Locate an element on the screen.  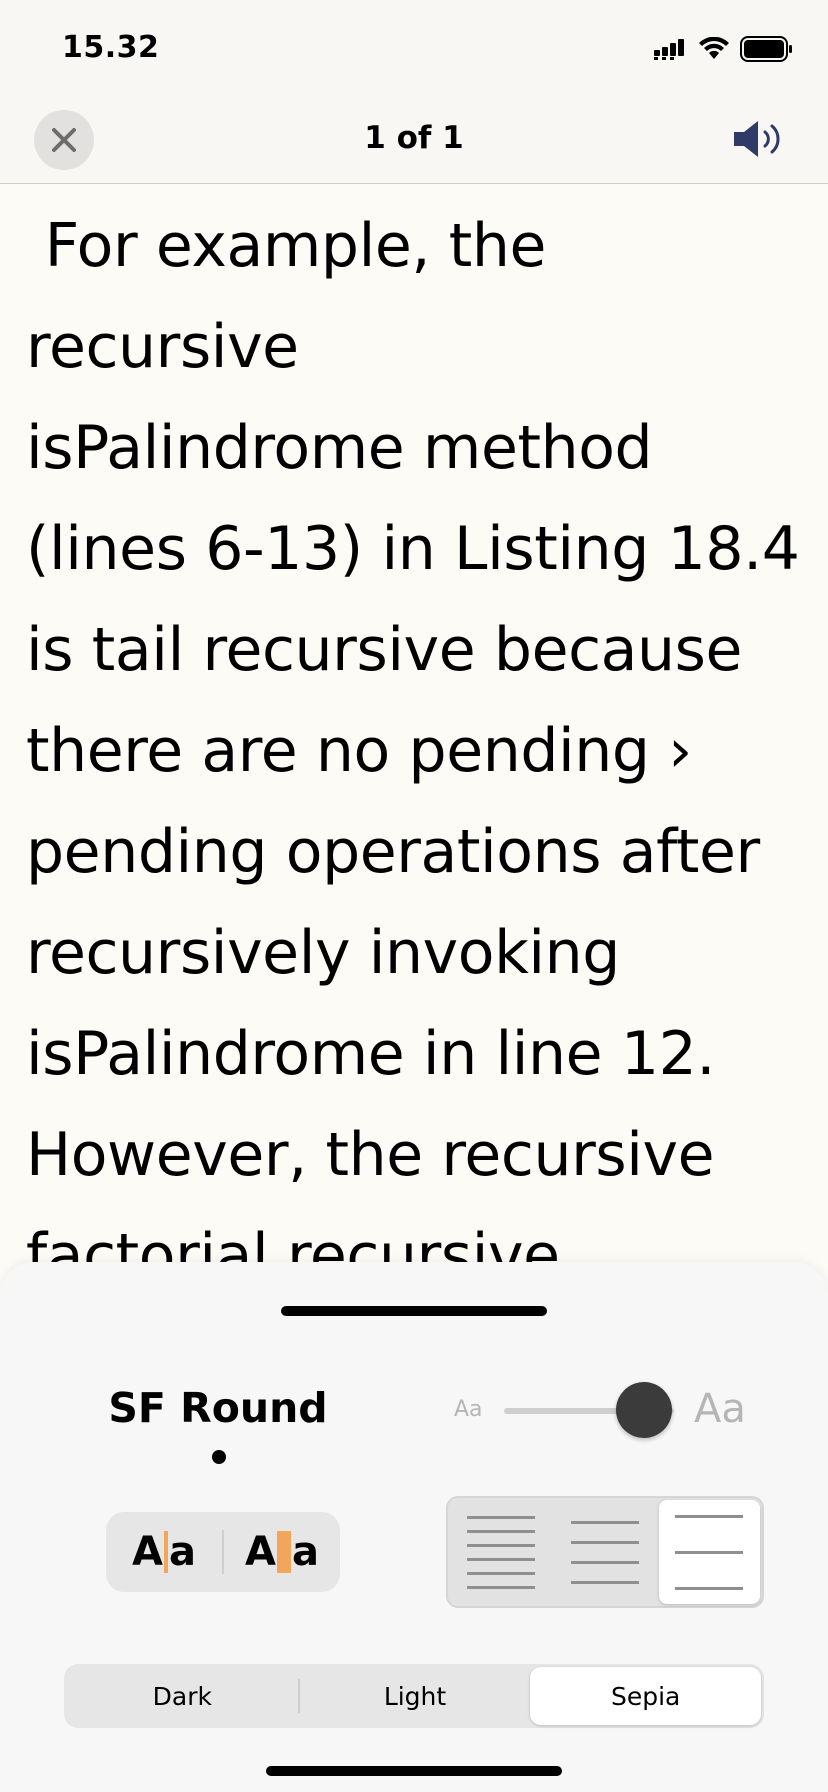
theme-light-option: Light is located at coordinates (415, 1696).